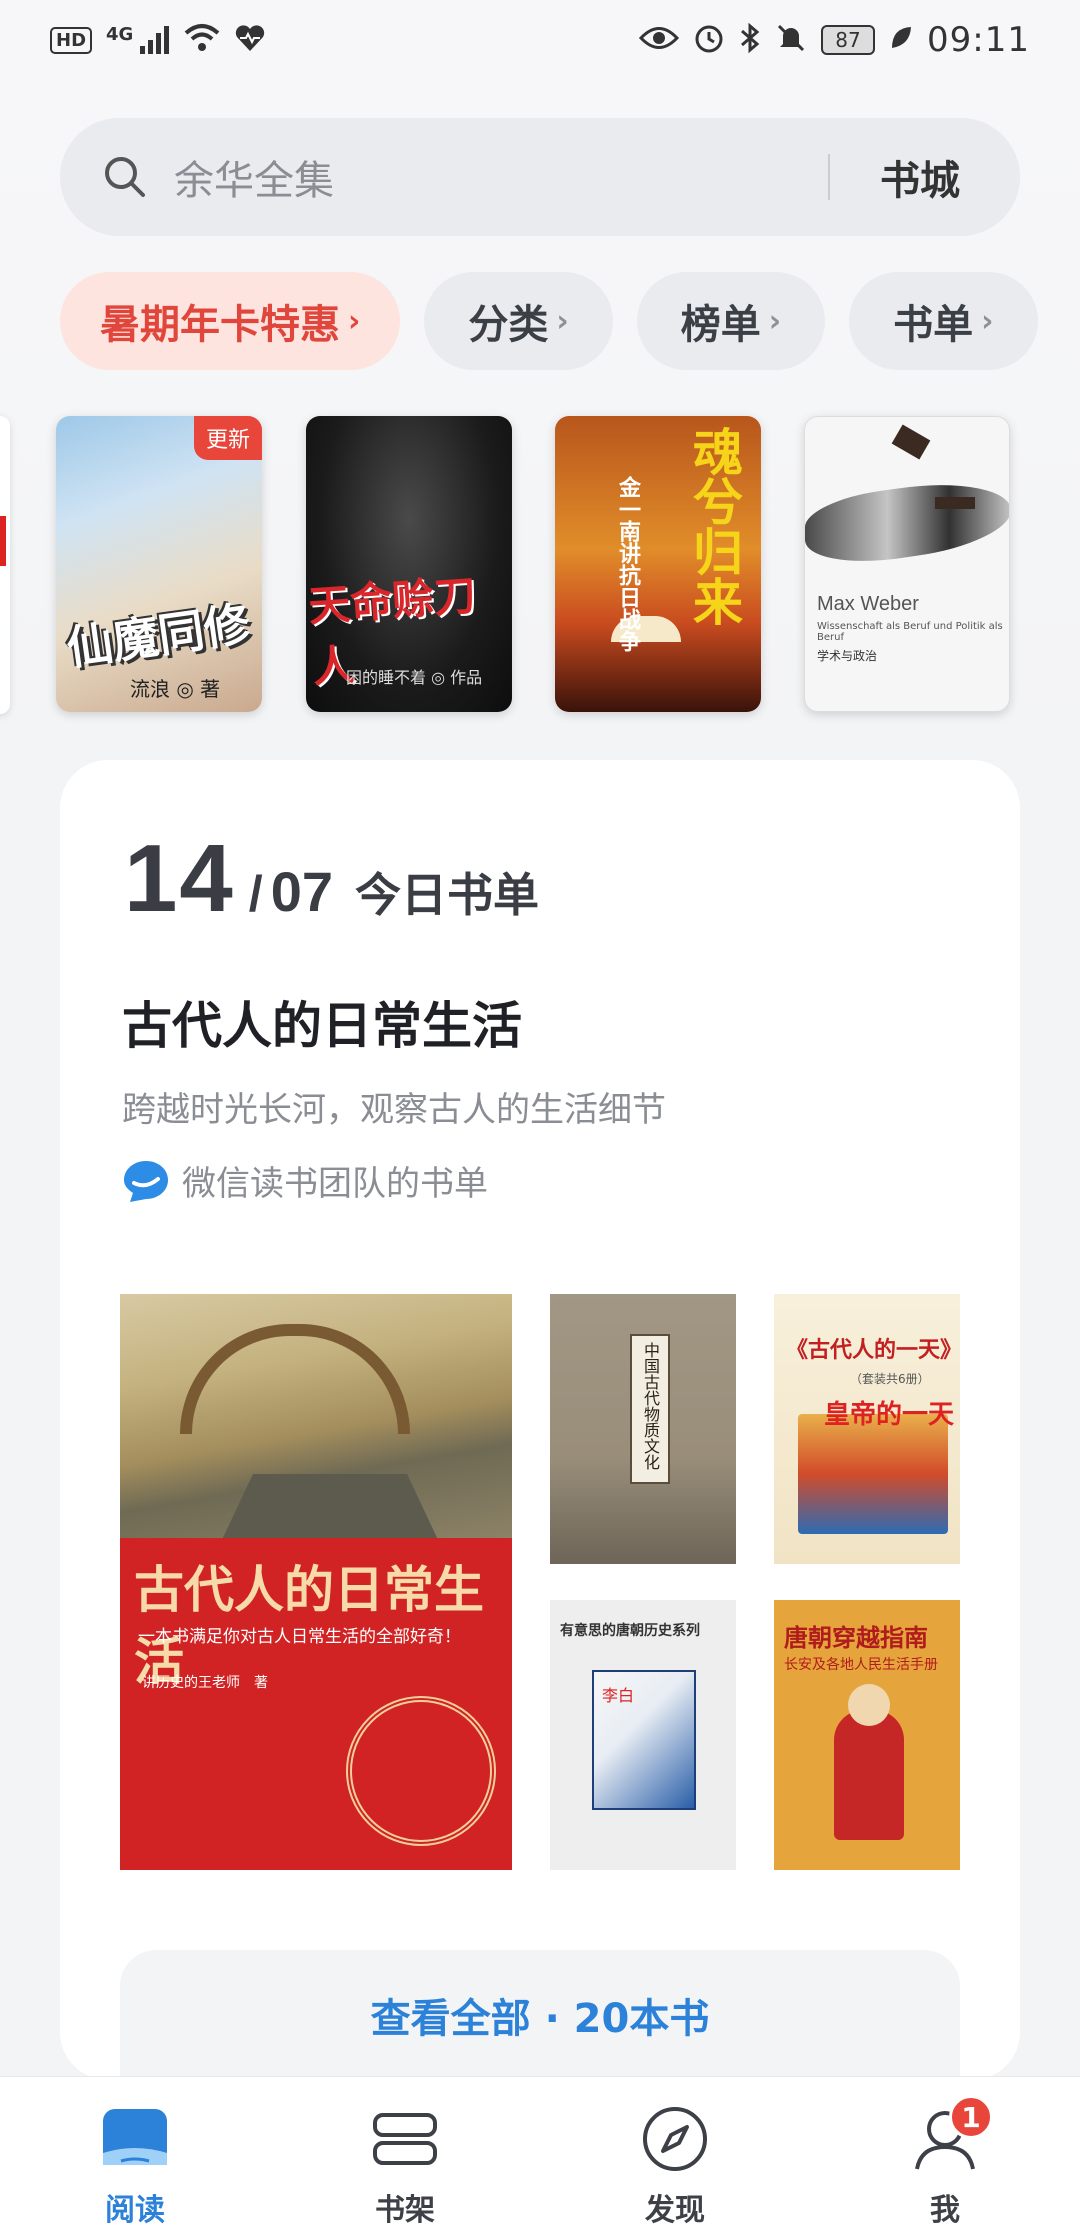  What do you see at coordinates (227, 438) in the screenshot?
I see `update-badge: 更新` at bounding box center [227, 438].